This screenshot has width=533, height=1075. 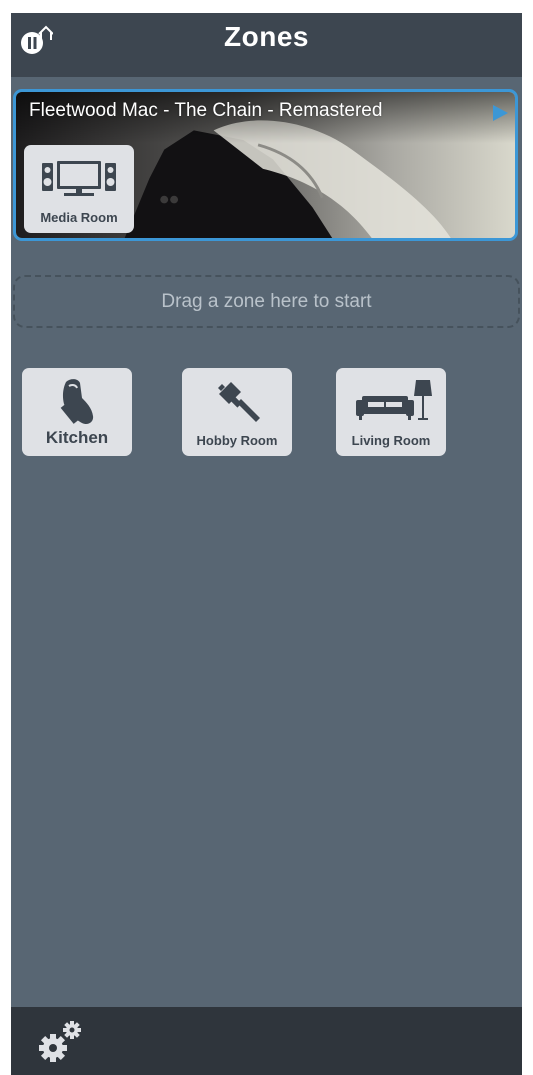 I want to click on oven-mitt-icon, so click(x=77, y=402).